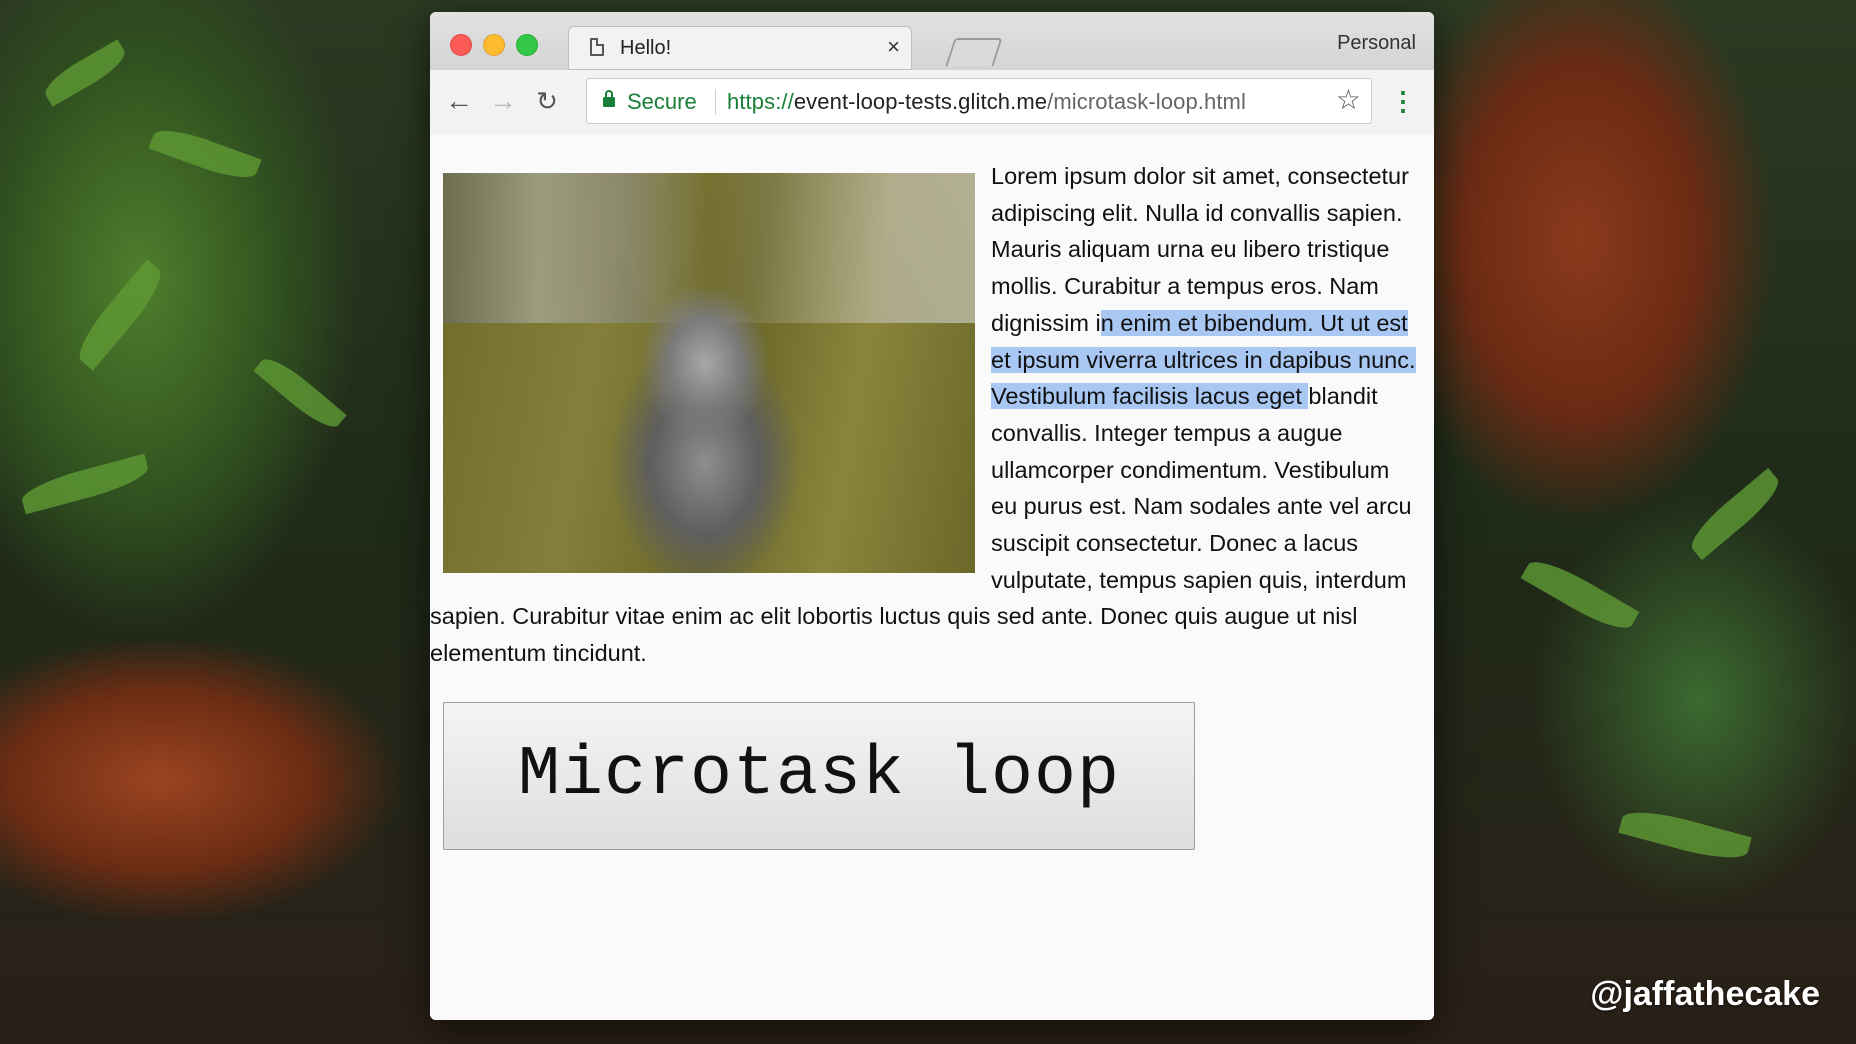 The height and width of the screenshot is (1044, 1856). Describe the element at coordinates (1146, 101) in the screenshot. I see `url-path: /microtask-loop.html` at that location.